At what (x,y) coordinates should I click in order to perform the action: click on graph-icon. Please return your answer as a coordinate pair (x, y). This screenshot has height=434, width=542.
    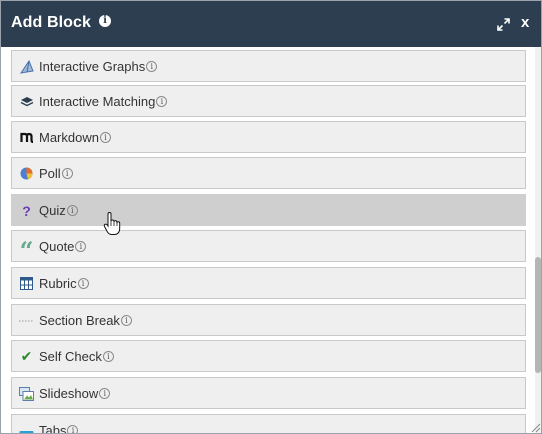
    Looking at the image, I should click on (26, 66).